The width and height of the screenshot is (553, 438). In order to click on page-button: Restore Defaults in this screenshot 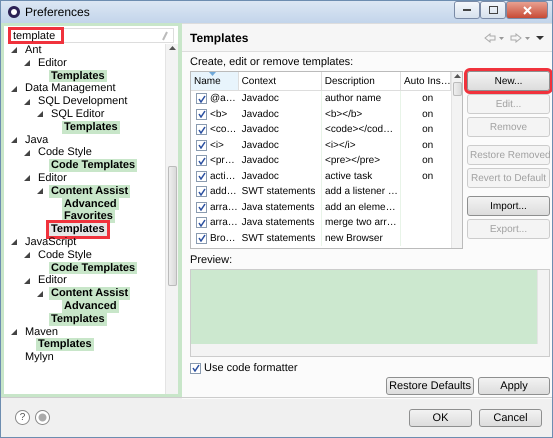, I will do `click(430, 386)`.